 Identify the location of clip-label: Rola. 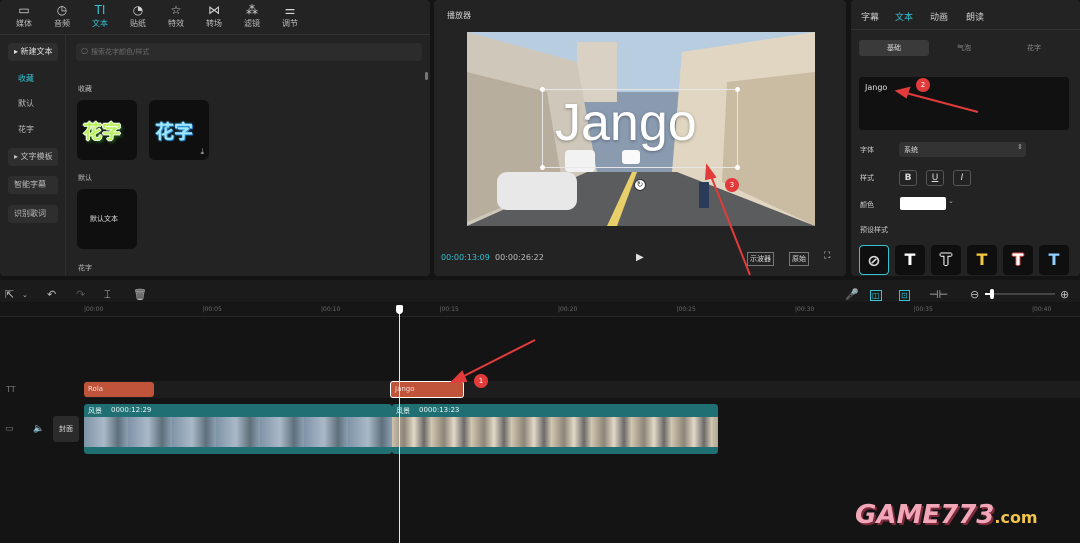
(96, 389).